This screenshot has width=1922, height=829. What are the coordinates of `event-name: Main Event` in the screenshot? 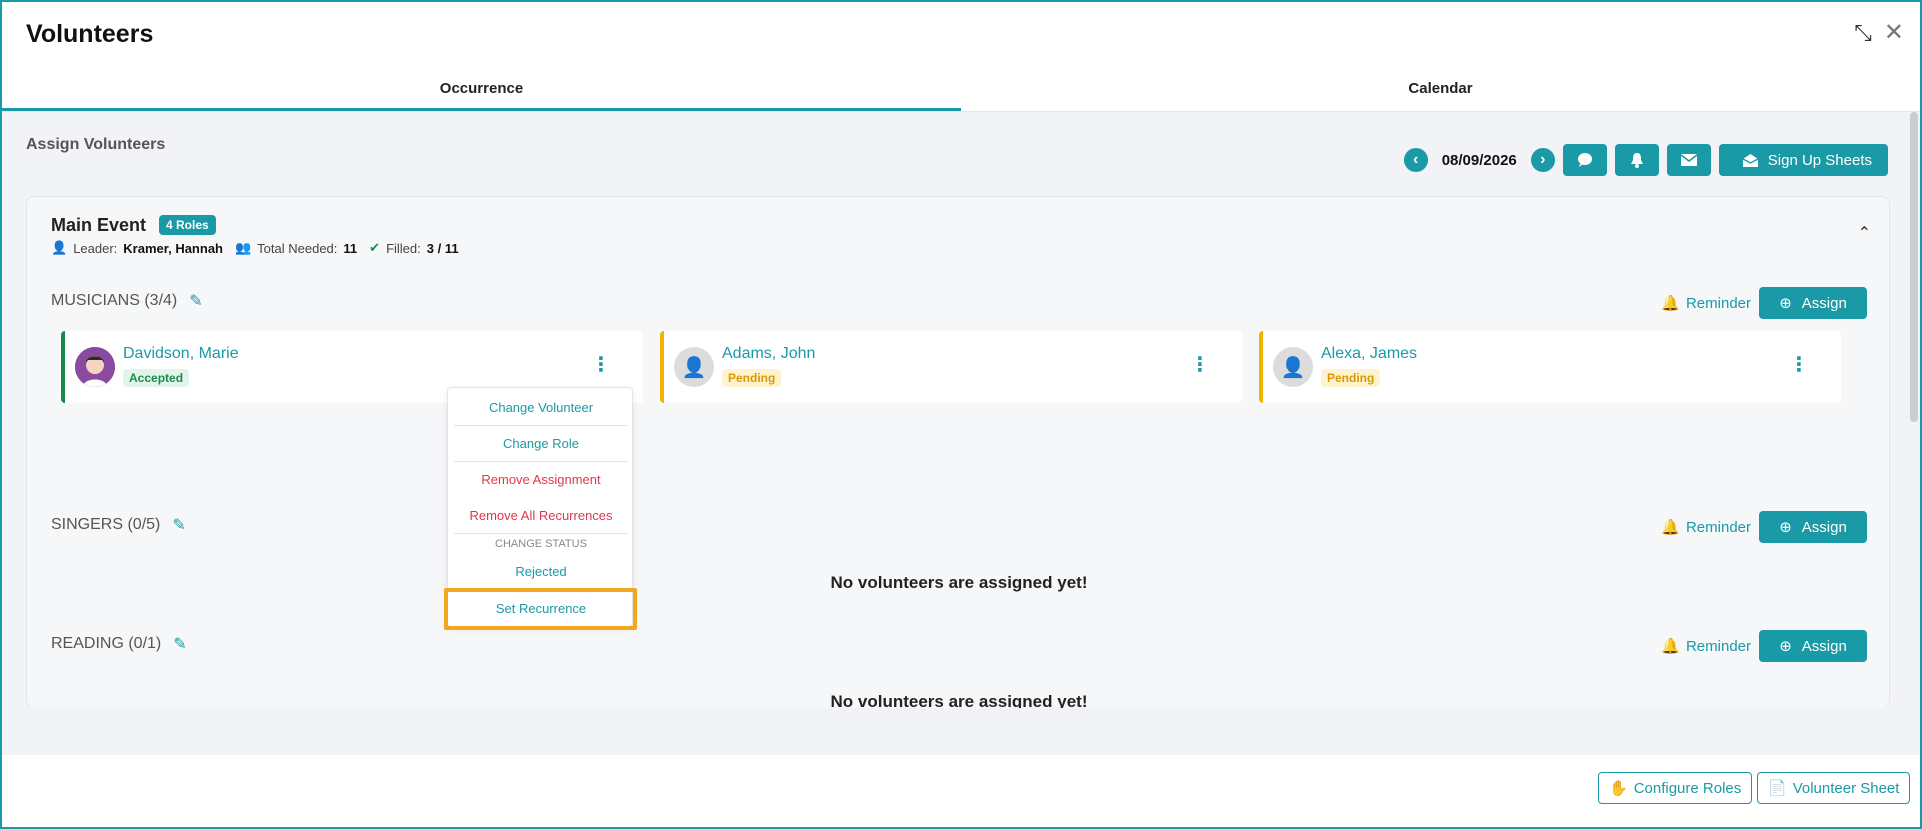 It's located at (99, 225).